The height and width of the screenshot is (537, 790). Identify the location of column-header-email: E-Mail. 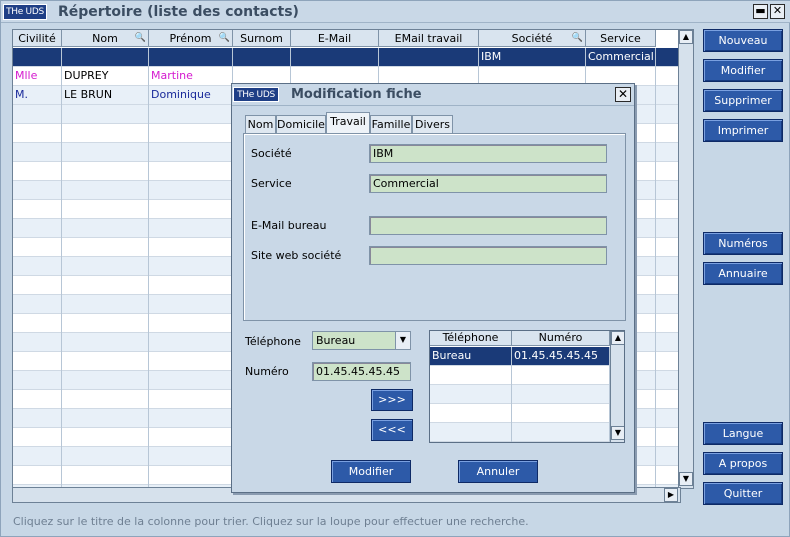
(335, 38).